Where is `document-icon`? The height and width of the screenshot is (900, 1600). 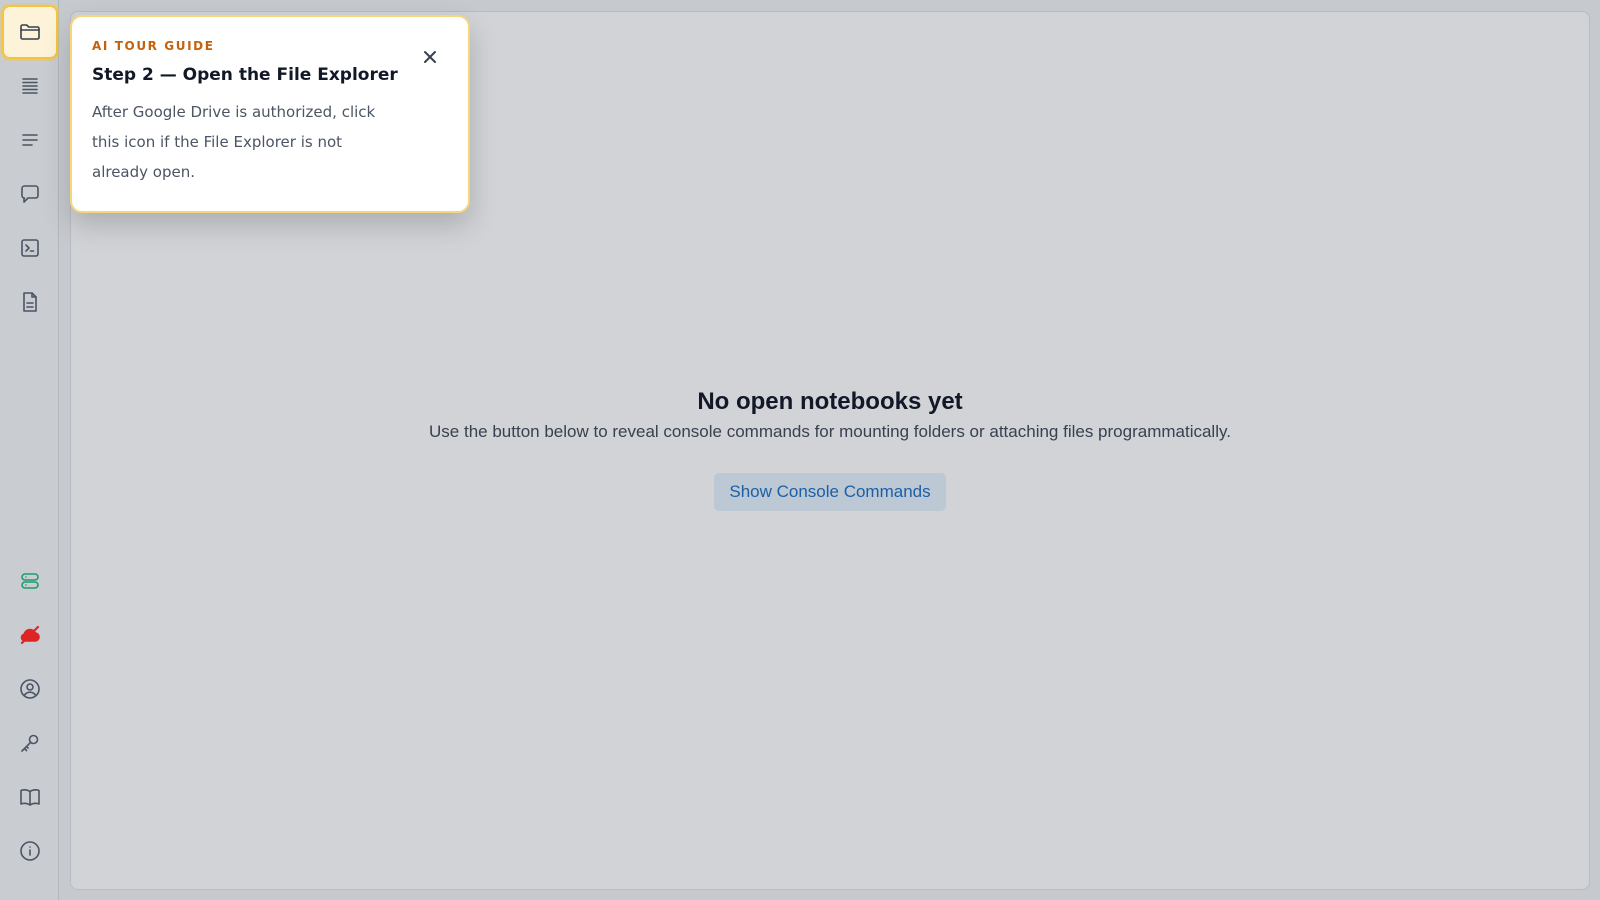
document-icon is located at coordinates (30, 302).